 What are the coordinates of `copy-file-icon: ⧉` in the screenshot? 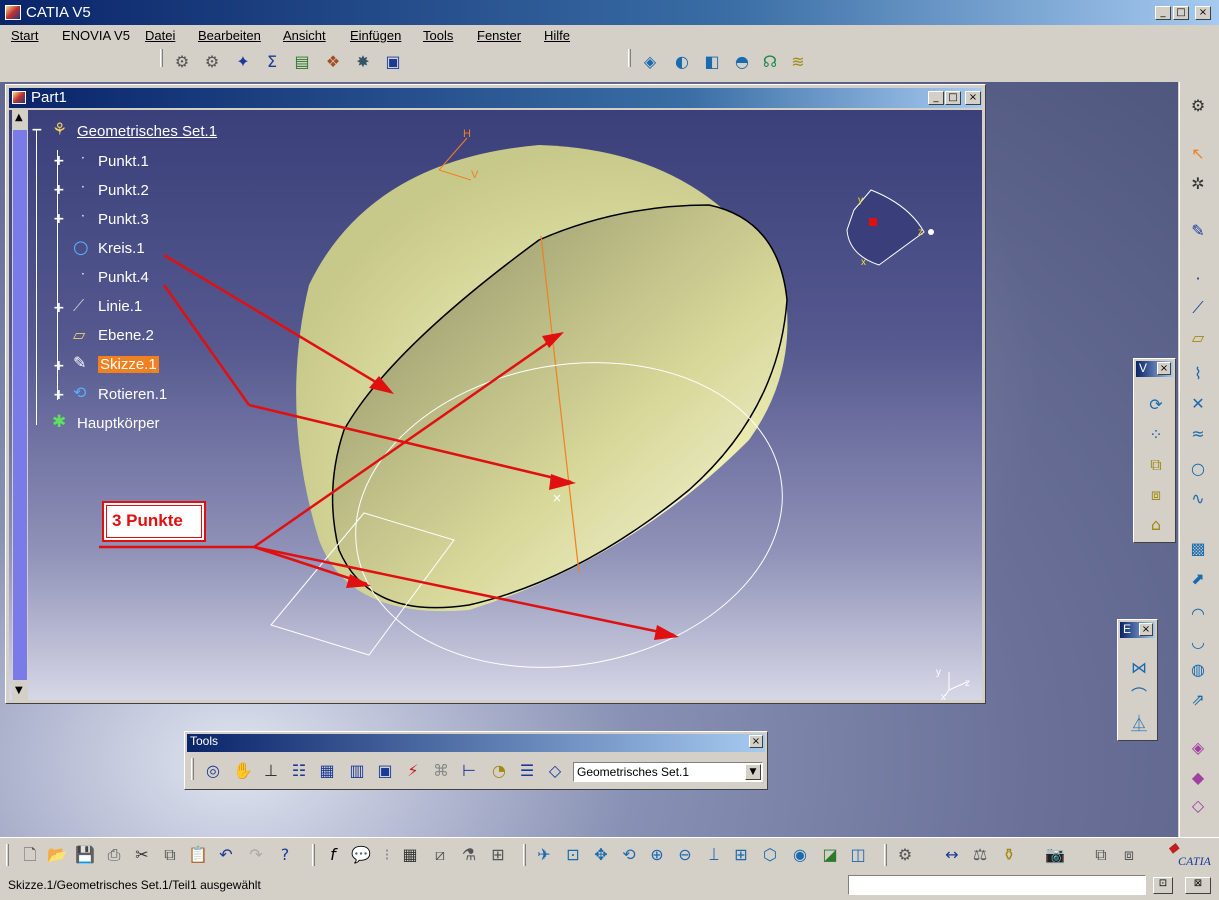 It's located at (170, 855).